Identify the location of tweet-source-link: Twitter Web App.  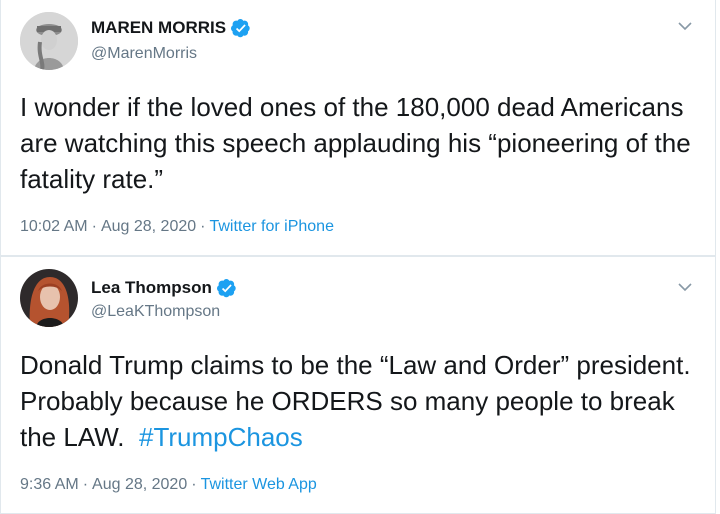
(259, 485).